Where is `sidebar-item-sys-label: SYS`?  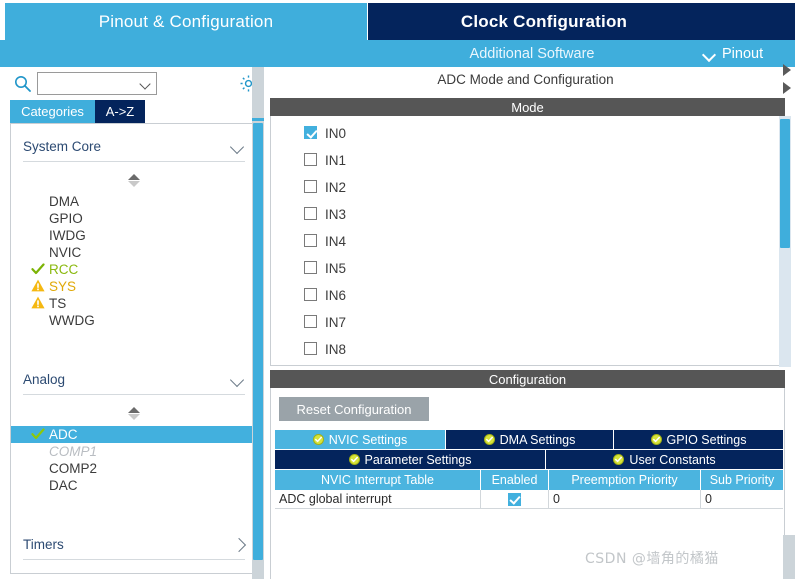
sidebar-item-sys-label: SYS is located at coordinates (63, 286).